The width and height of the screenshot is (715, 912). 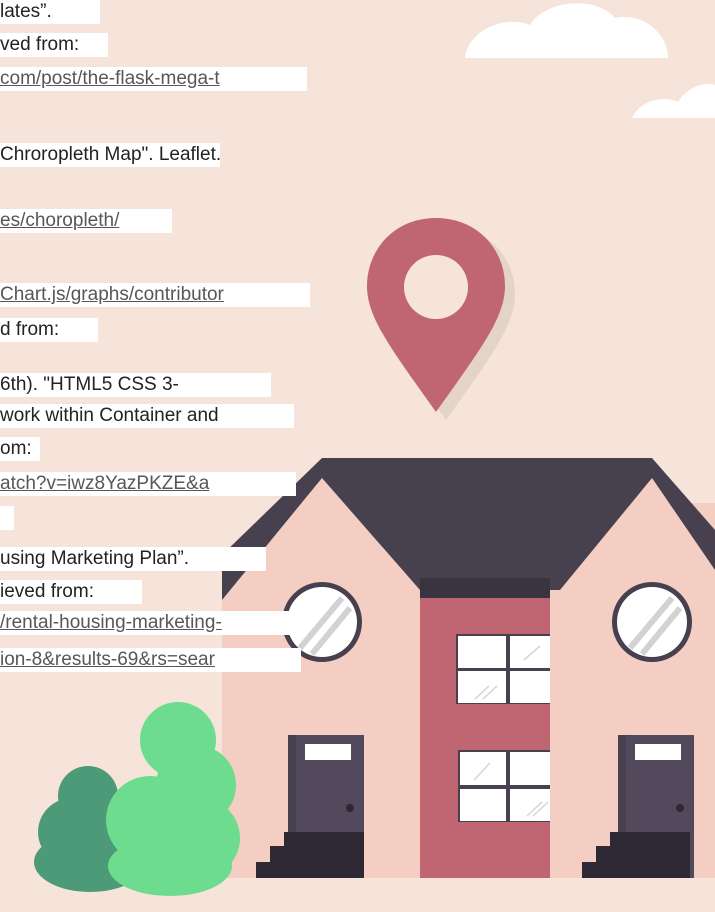 What do you see at coordinates (110, 155) in the screenshot?
I see `reference-text: Chroropleth Map". Leaflet.` at bounding box center [110, 155].